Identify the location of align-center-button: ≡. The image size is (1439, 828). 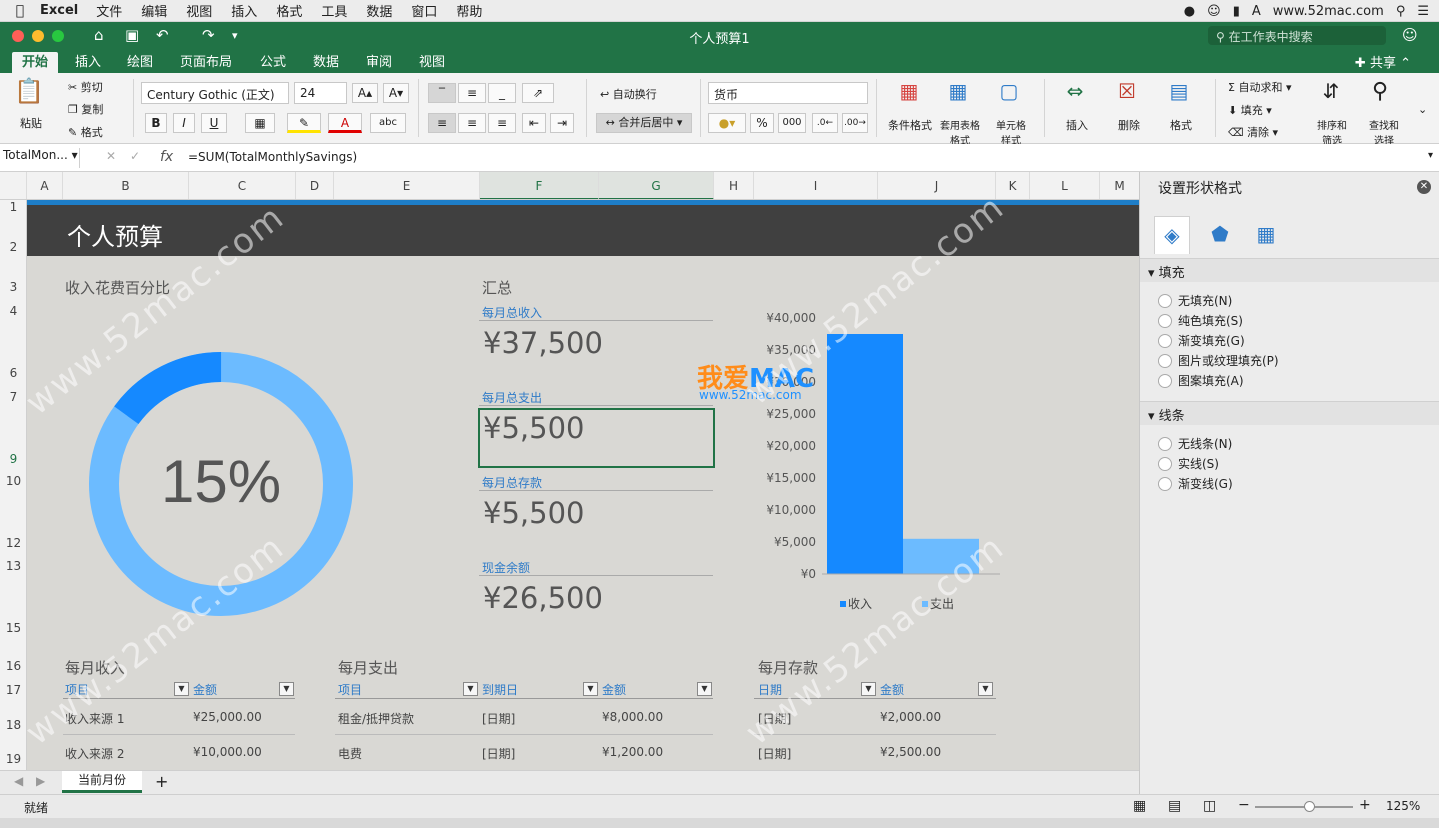
(472, 123).